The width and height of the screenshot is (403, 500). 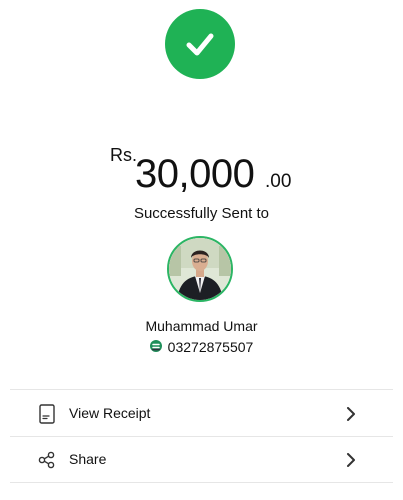 I want to click on amount-display: Rs. 30,000 .00, so click(x=201, y=170).